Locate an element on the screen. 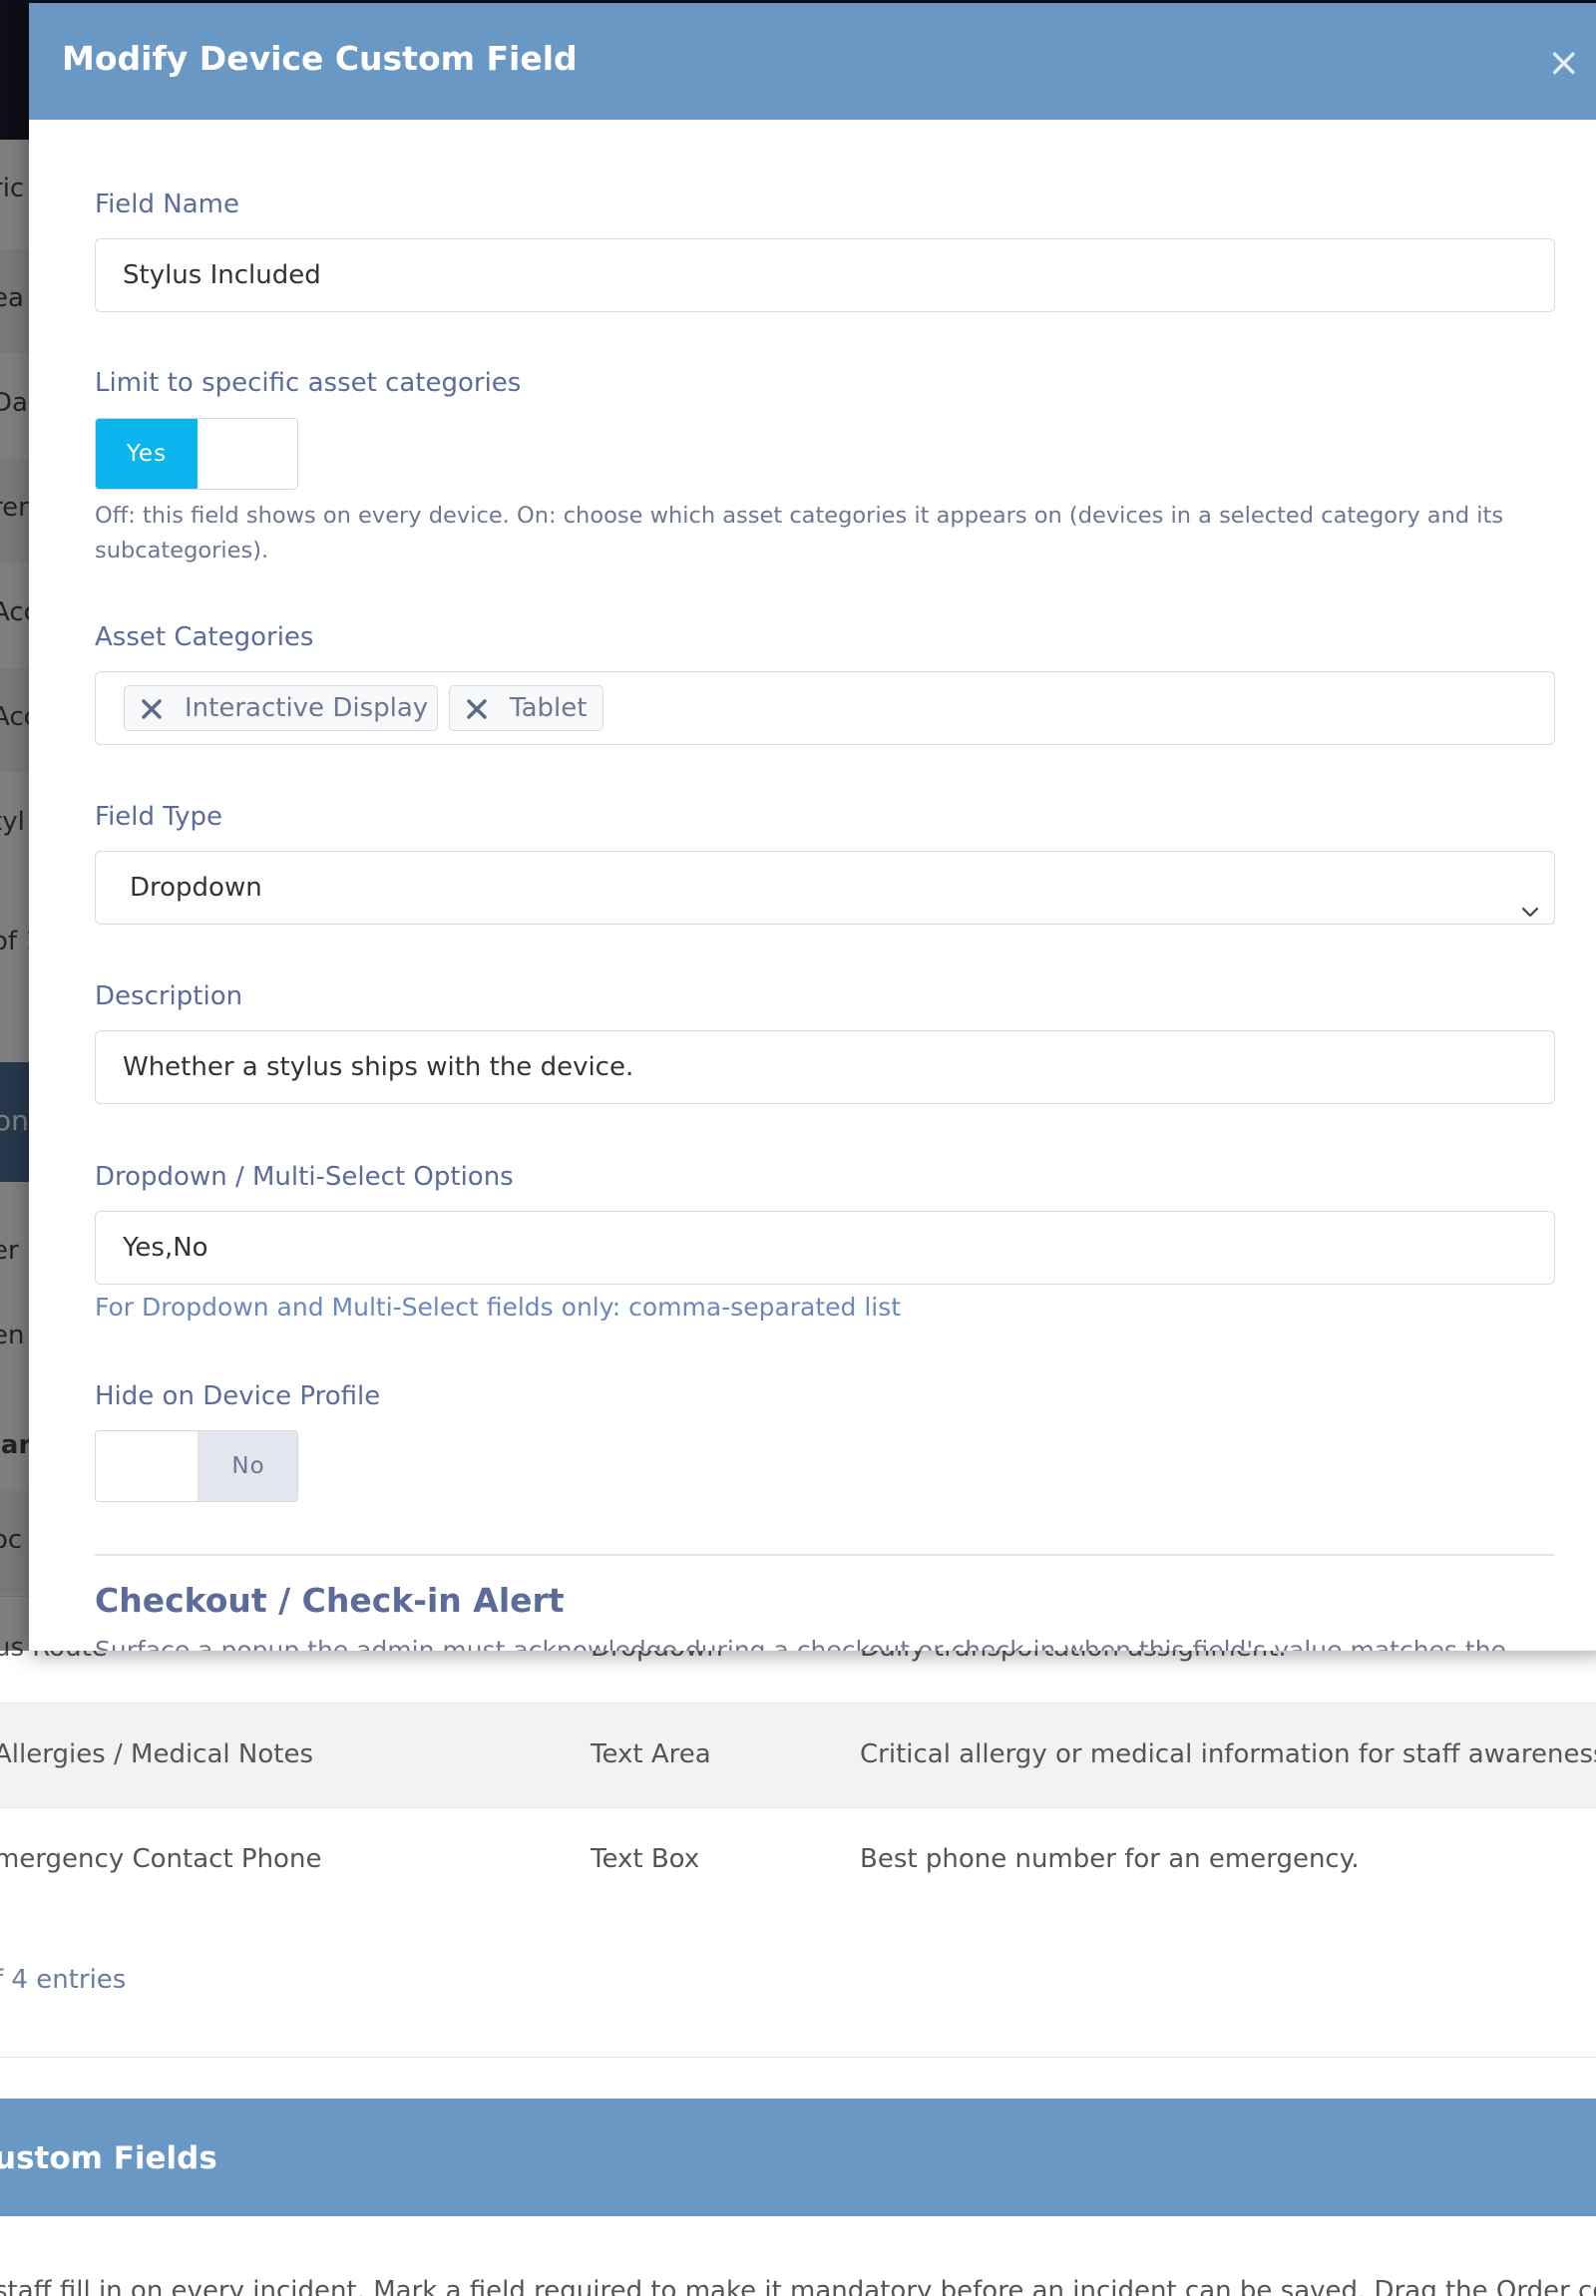 This screenshot has width=1596, height=2296. limit-categories-label: Limit to specific asset categories is located at coordinates (308, 383).